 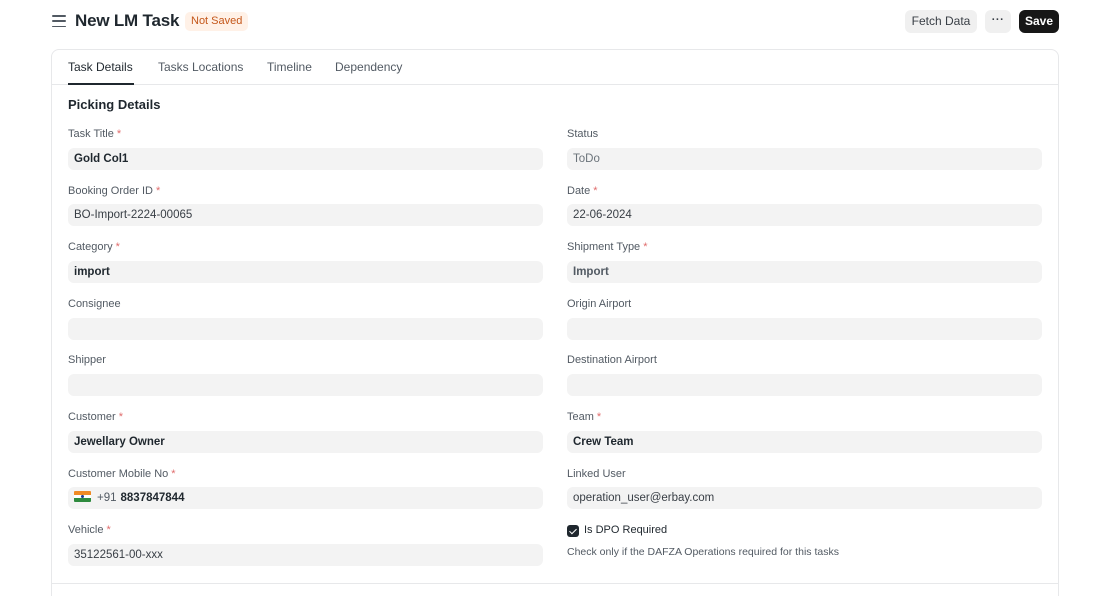 I want to click on tab-timeline: Timeline, so click(x=289, y=67).